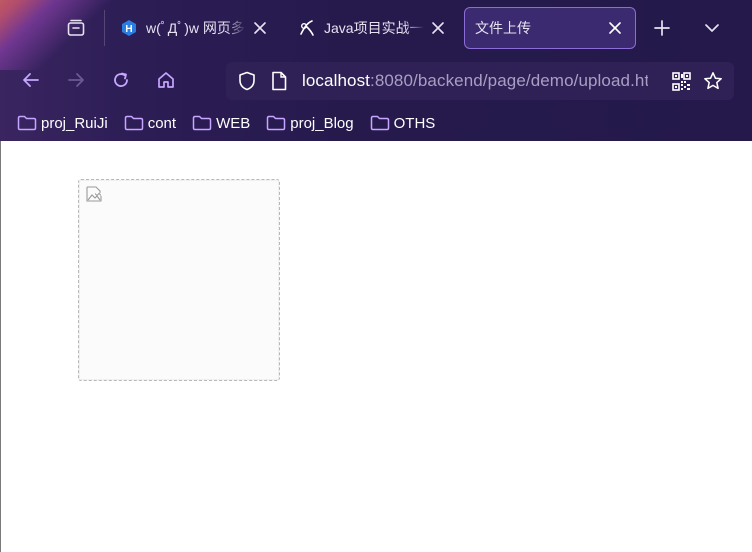  Describe the element at coordinates (336, 80) in the screenshot. I see `url-host: localhost` at that location.